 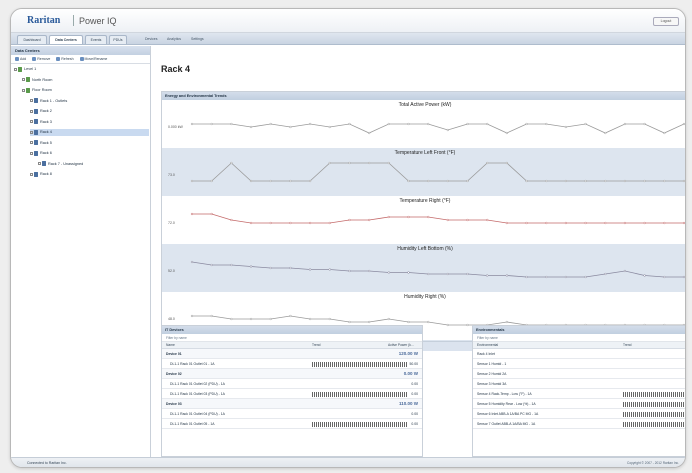 I want to click on remove-button: Remove, so click(x=41, y=59).